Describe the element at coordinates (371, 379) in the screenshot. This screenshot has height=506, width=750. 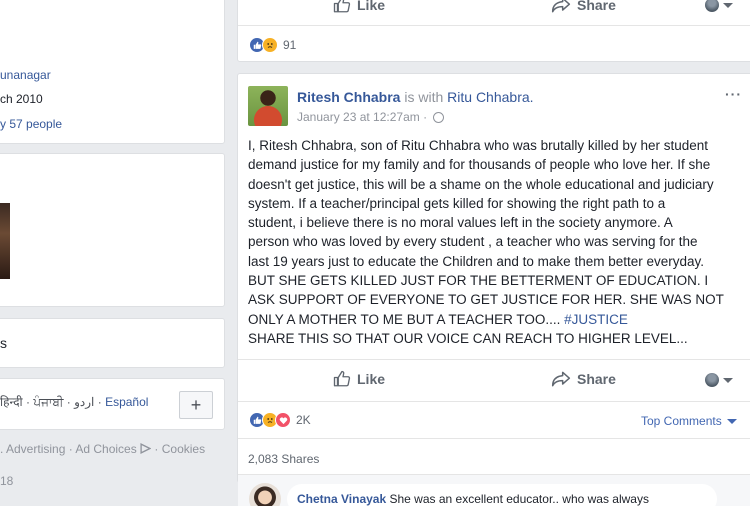
I see `like-label: Like` at that location.